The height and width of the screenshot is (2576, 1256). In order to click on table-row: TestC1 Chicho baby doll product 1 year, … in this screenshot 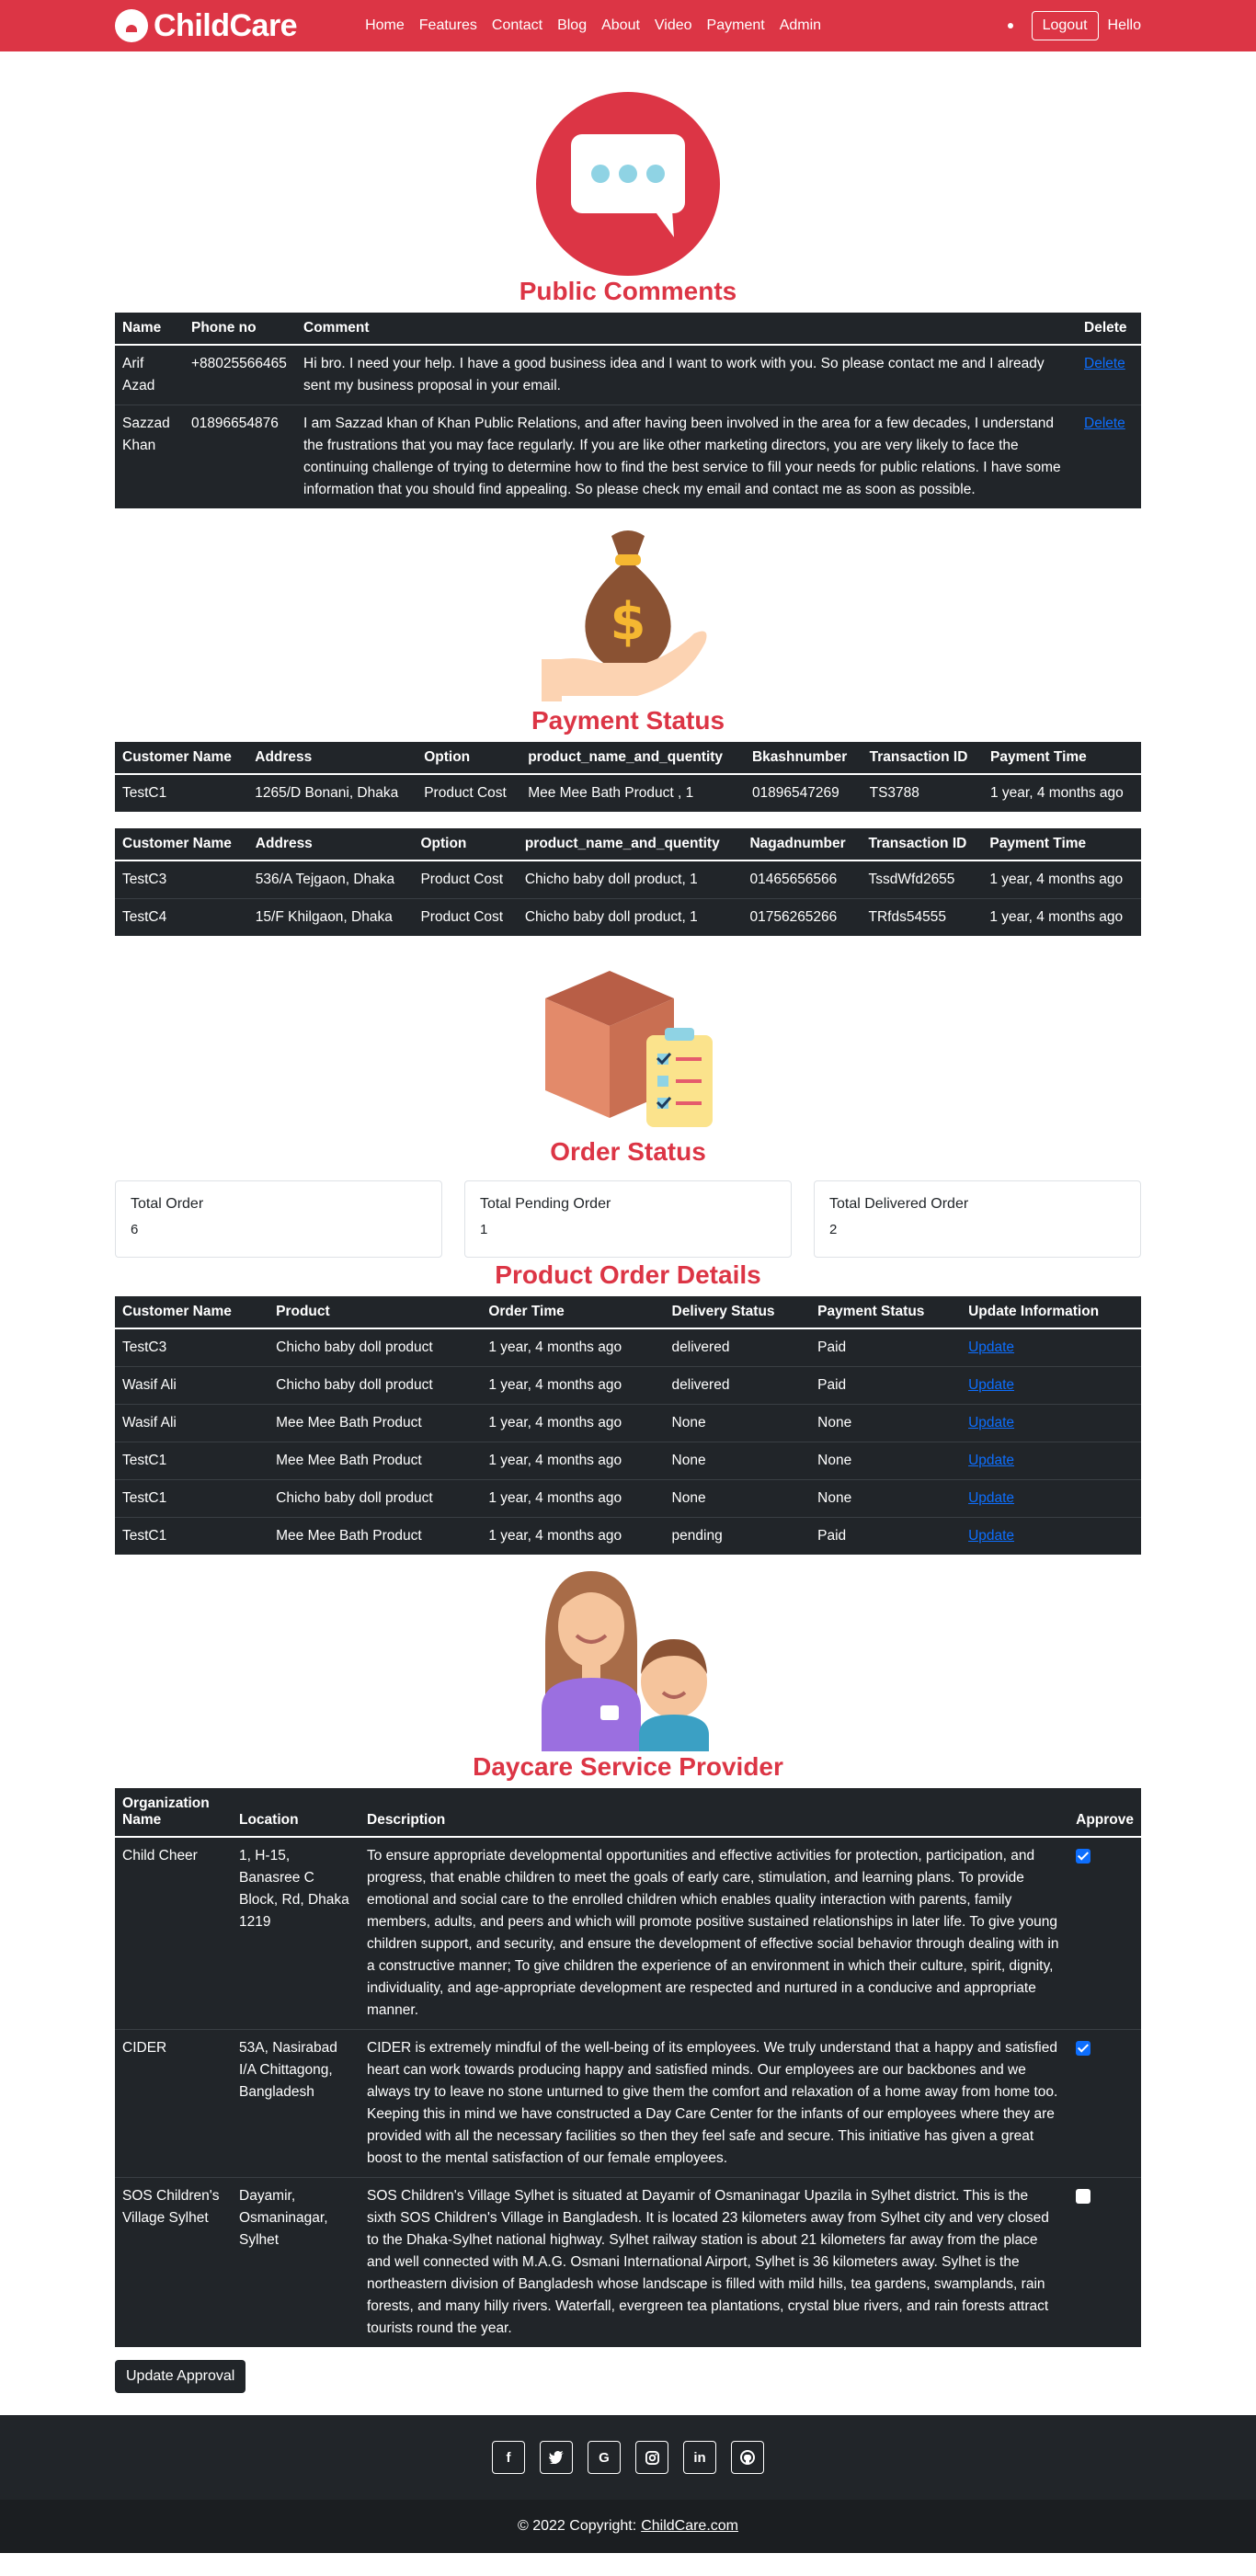, I will do `click(628, 1498)`.